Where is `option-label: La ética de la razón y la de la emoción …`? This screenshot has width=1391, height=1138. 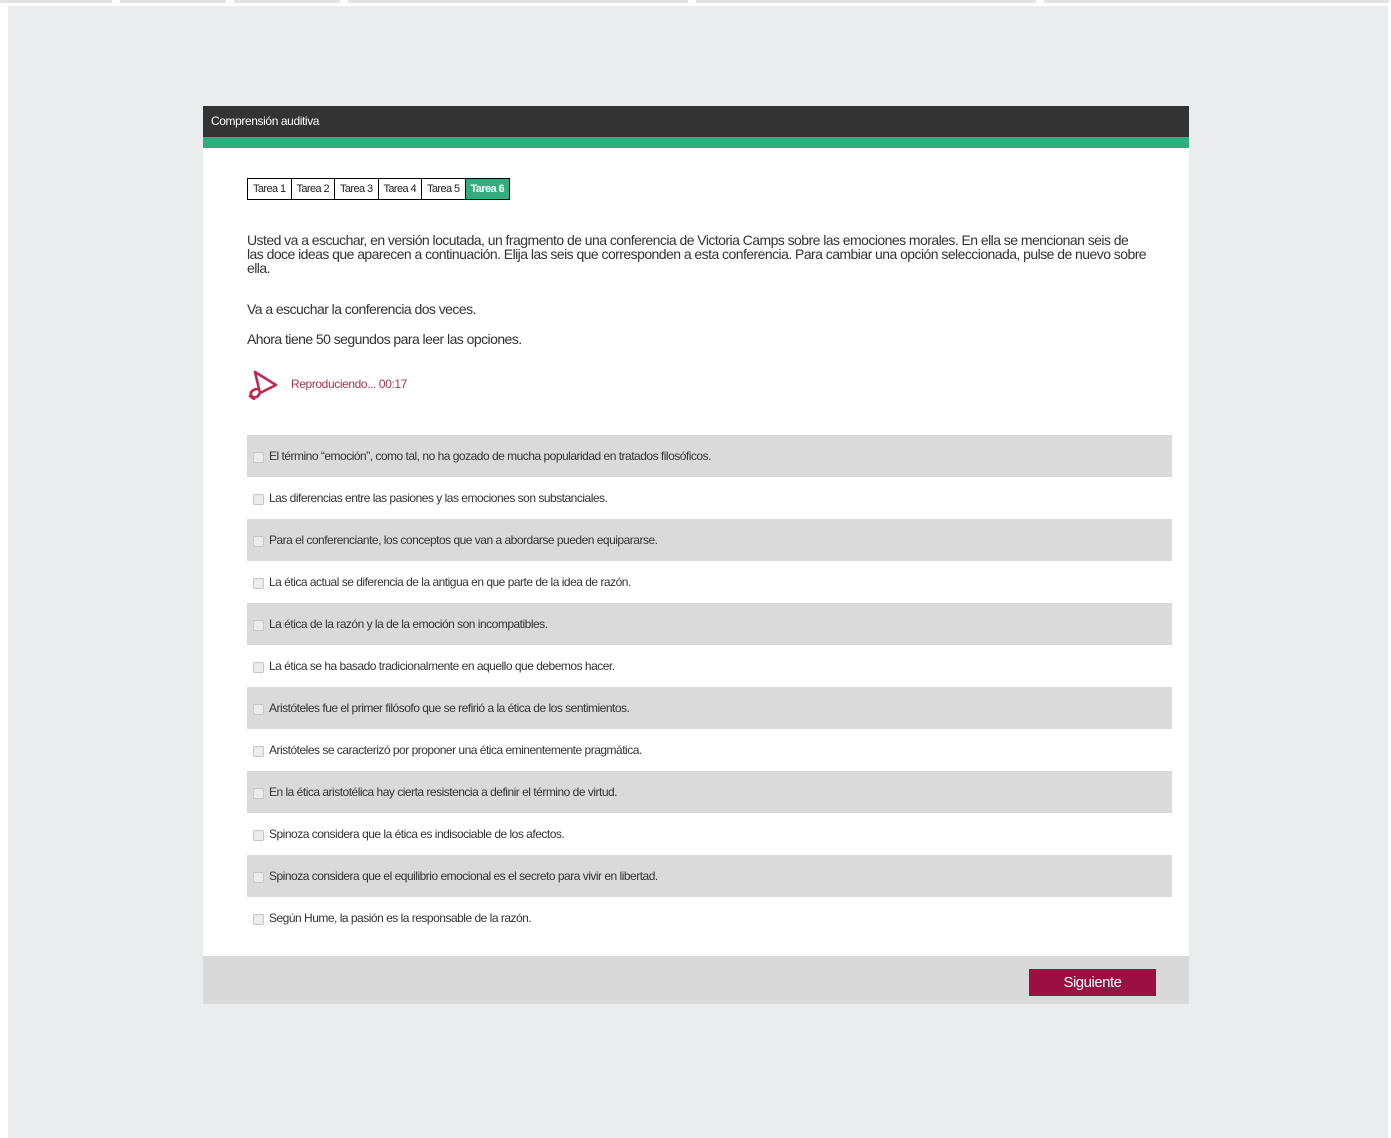 option-label: La ética de la razón y la de la emoción … is located at coordinates (408, 624).